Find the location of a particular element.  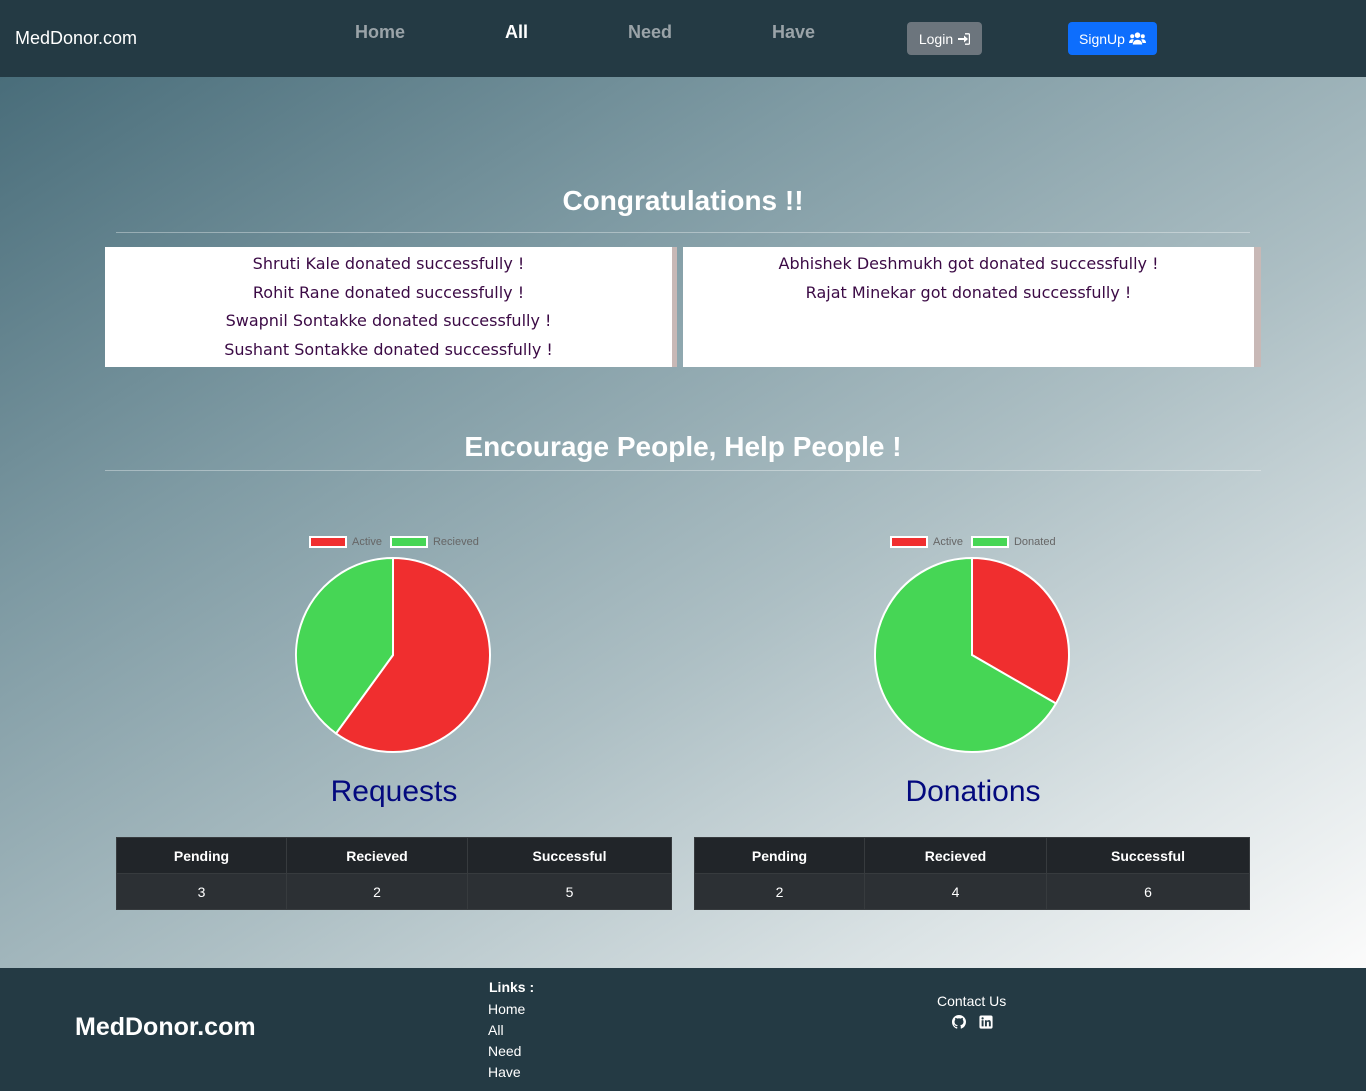

legend-item: Donated is located at coordinates (1013, 542).